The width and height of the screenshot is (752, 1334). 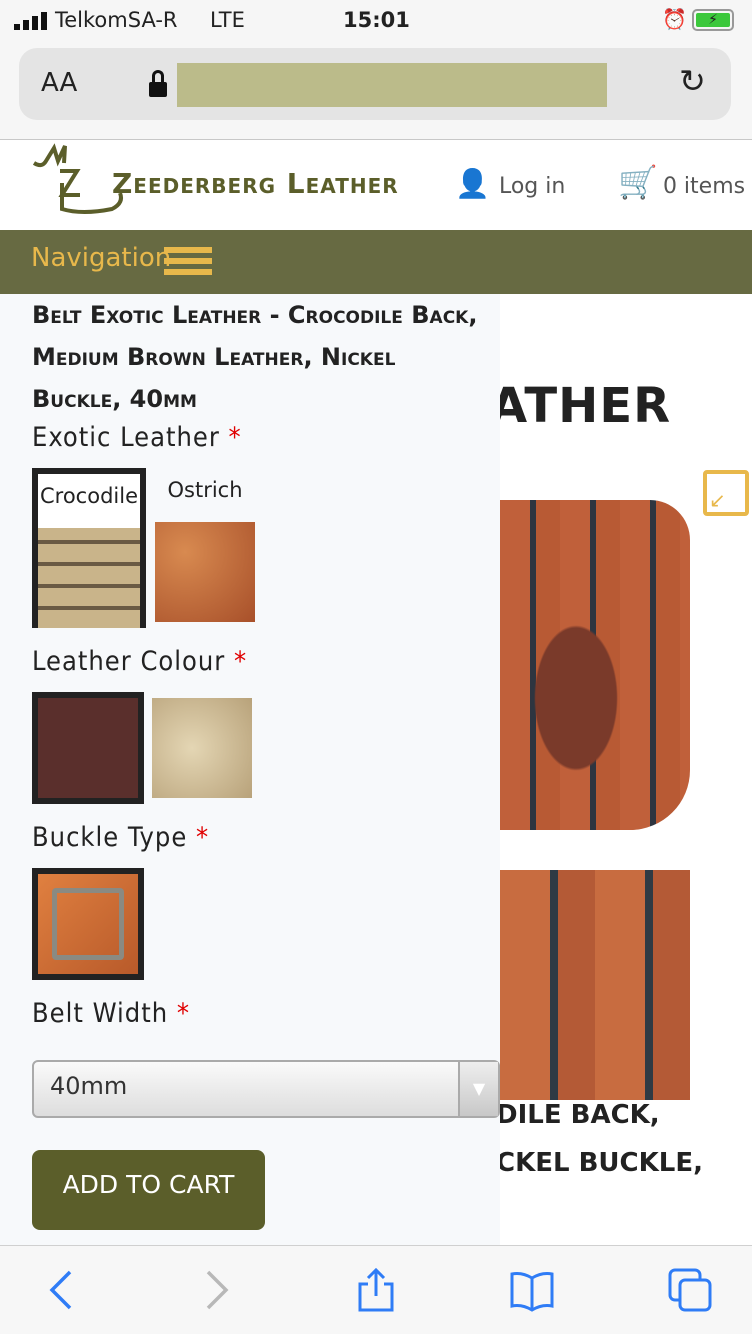 What do you see at coordinates (116, 20) in the screenshot?
I see `carrier: TelkomSA-R` at bounding box center [116, 20].